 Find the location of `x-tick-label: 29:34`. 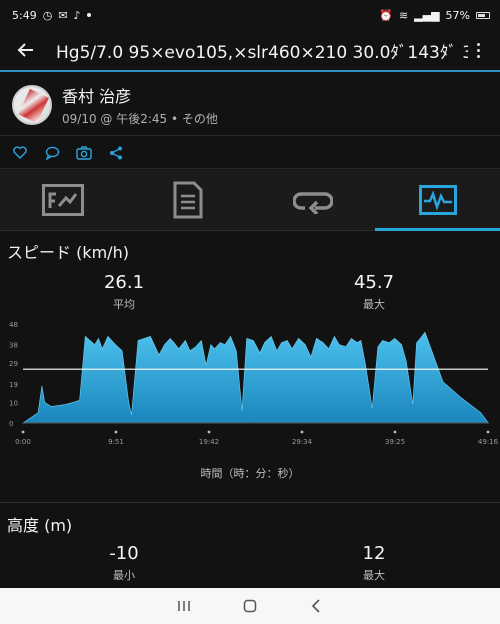

x-tick-label: 29:34 is located at coordinates (302, 442).